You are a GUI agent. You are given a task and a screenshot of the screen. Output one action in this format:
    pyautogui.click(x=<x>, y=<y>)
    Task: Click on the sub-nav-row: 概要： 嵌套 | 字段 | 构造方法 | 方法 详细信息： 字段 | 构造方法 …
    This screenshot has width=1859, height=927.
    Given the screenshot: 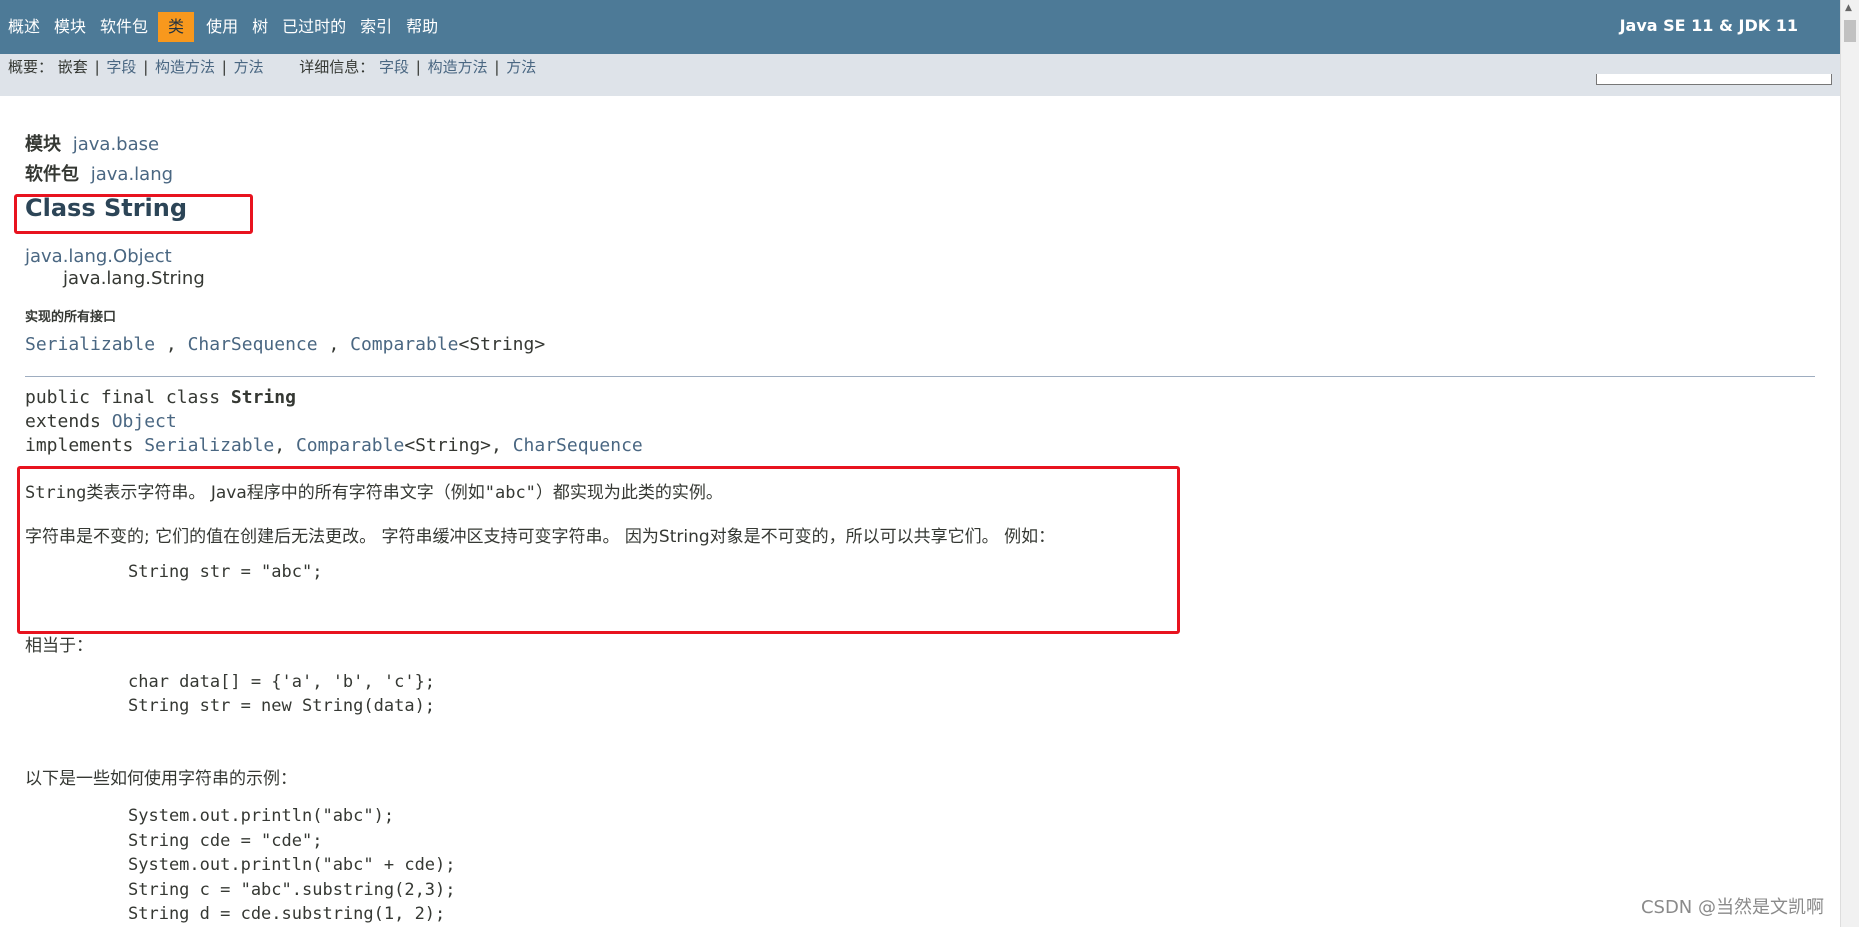 What is the action you would take?
    pyautogui.click(x=272, y=67)
    